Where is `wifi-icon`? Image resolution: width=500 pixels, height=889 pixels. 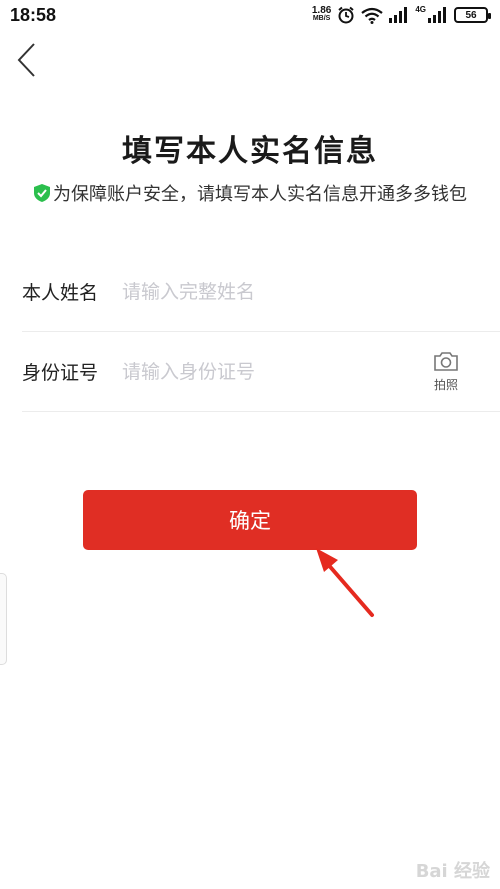 wifi-icon is located at coordinates (372, 15).